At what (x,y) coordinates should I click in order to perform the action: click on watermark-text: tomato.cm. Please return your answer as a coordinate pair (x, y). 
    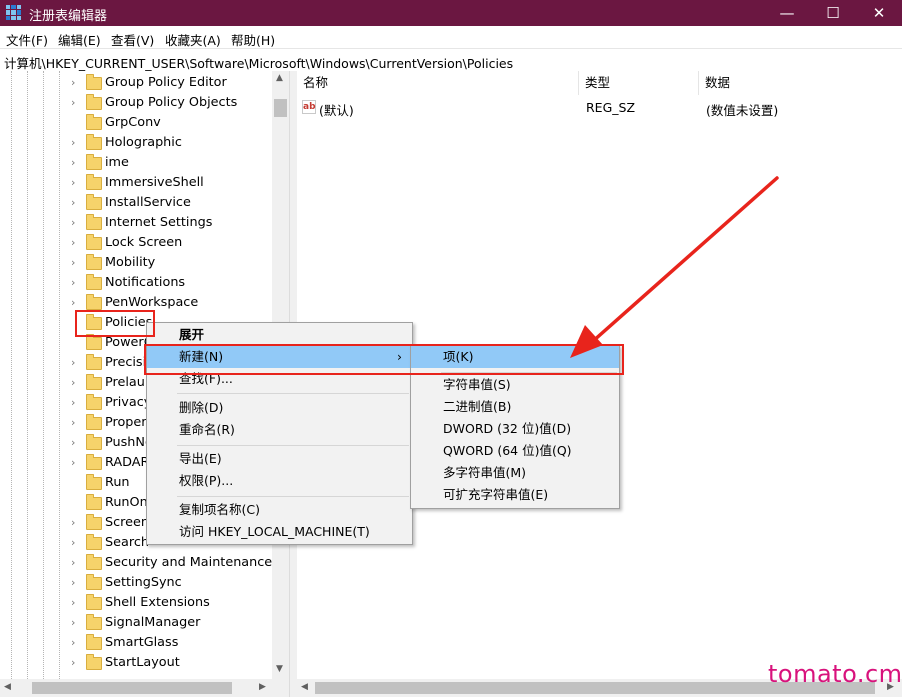
    Looking at the image, I should click on (835, 674).